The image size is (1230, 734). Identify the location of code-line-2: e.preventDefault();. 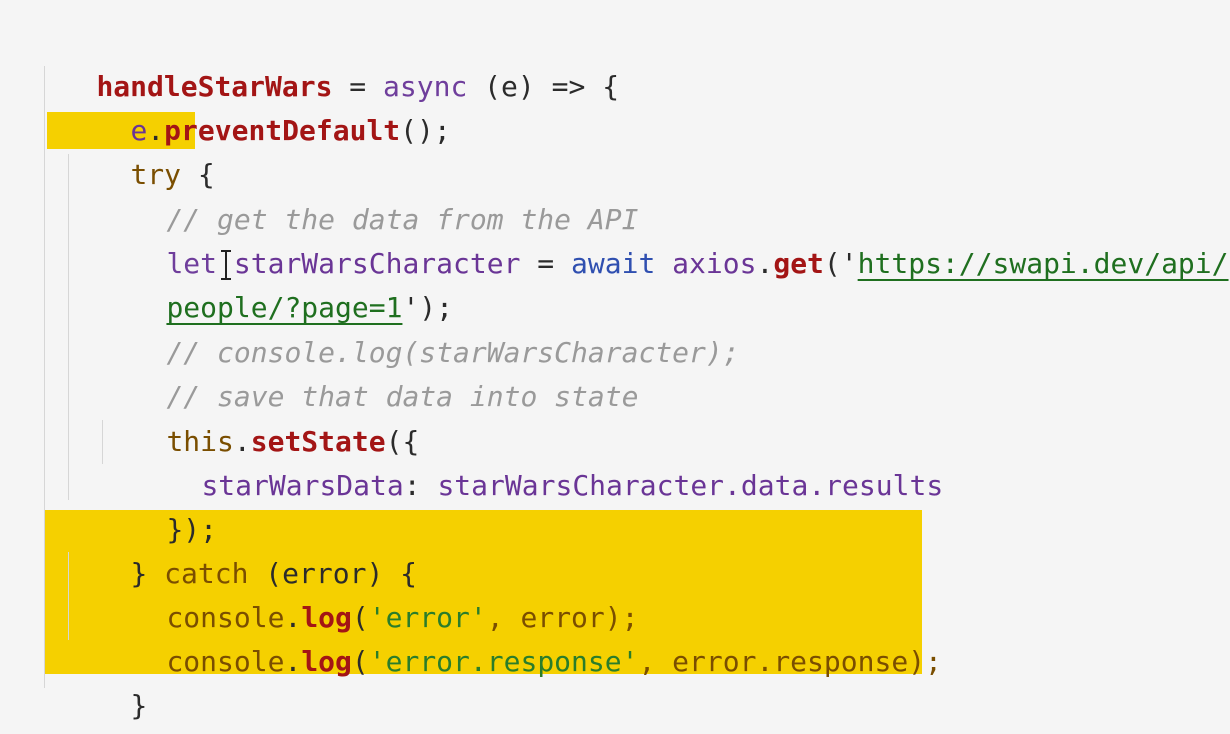
(290, 130).